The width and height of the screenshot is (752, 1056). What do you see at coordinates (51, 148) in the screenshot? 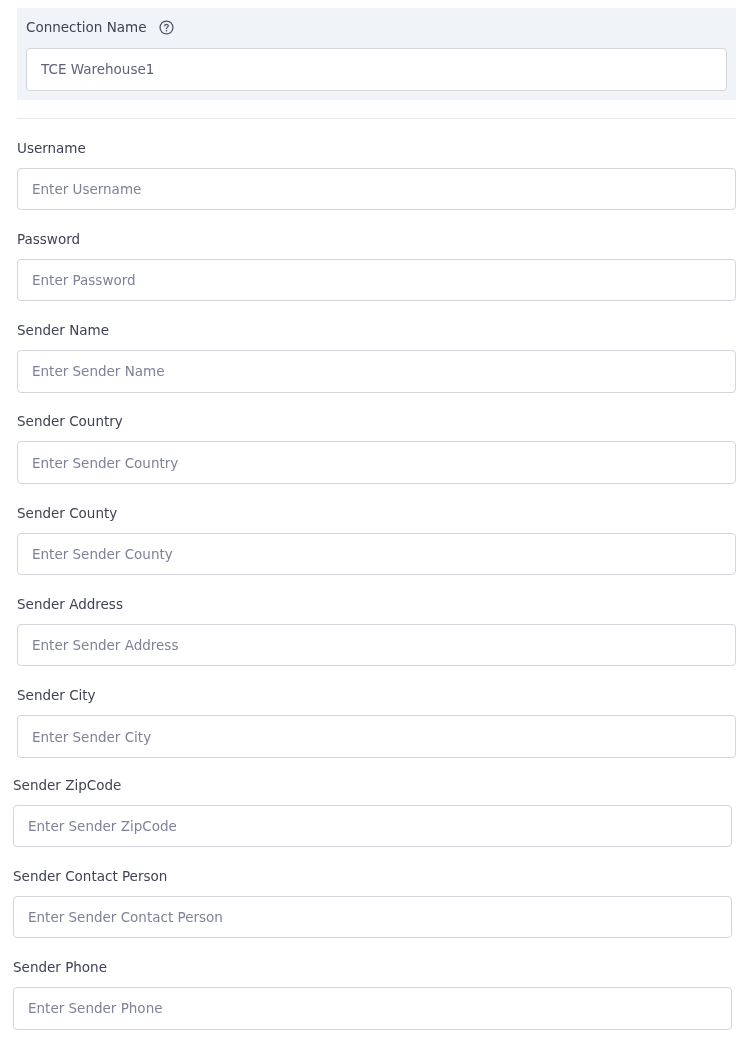
I see `field-label: Username` at bounding box center [51, 148].